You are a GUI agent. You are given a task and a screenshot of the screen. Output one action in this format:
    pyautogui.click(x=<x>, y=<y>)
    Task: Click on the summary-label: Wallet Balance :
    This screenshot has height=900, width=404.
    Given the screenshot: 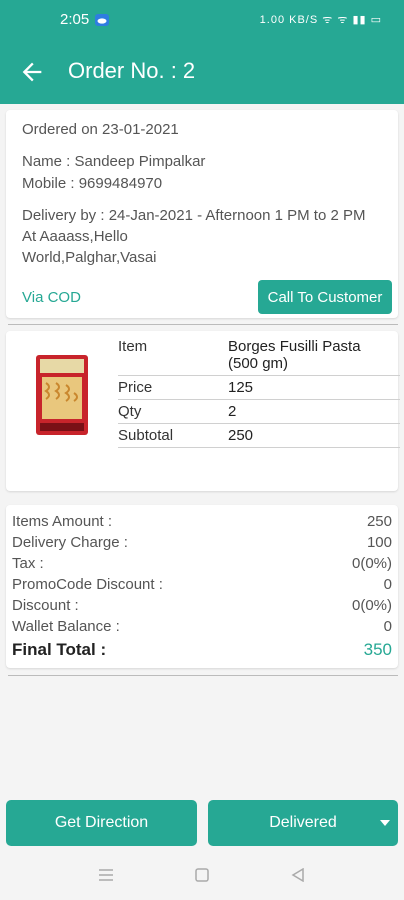 What is the action you would take?
    pyautogui.click(x=66, y=626)
    